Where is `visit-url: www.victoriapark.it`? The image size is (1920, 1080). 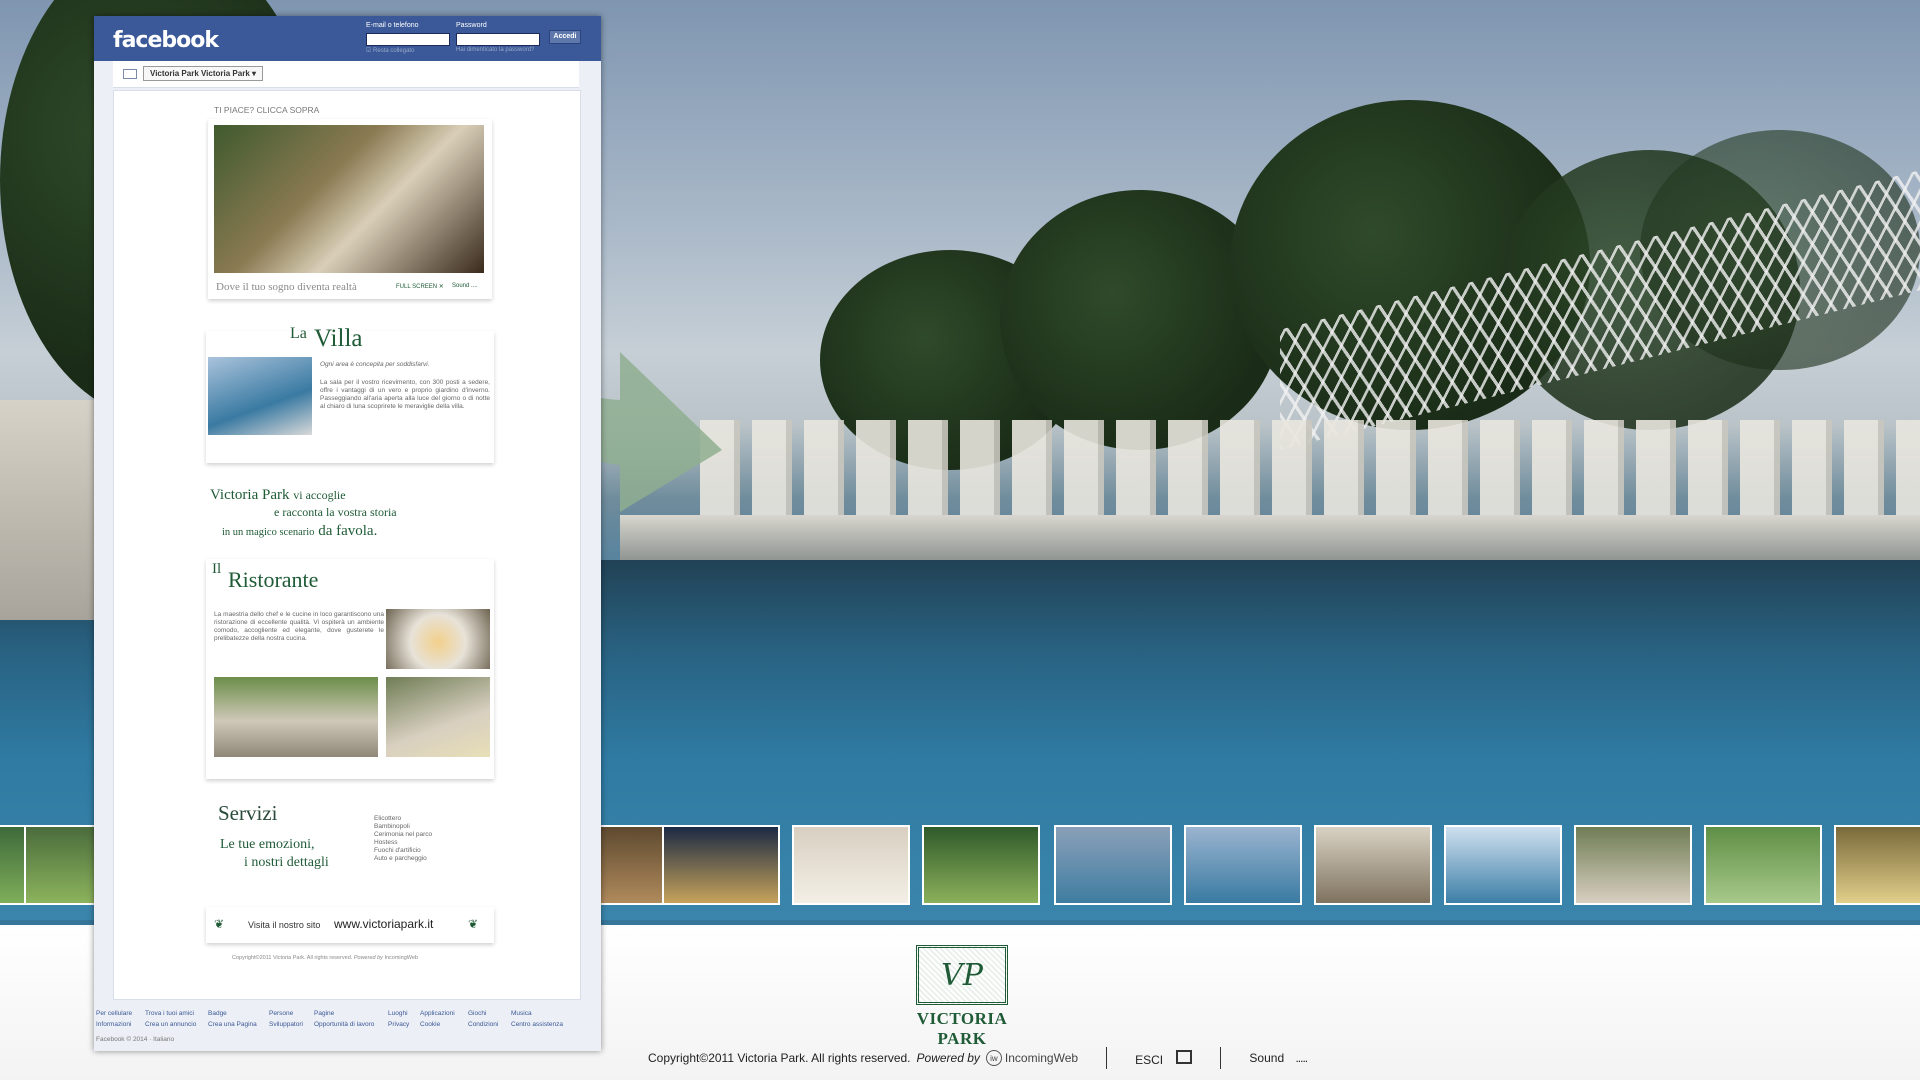
visit-url: www.victoriapark.it is located at coordinates (383, 924).